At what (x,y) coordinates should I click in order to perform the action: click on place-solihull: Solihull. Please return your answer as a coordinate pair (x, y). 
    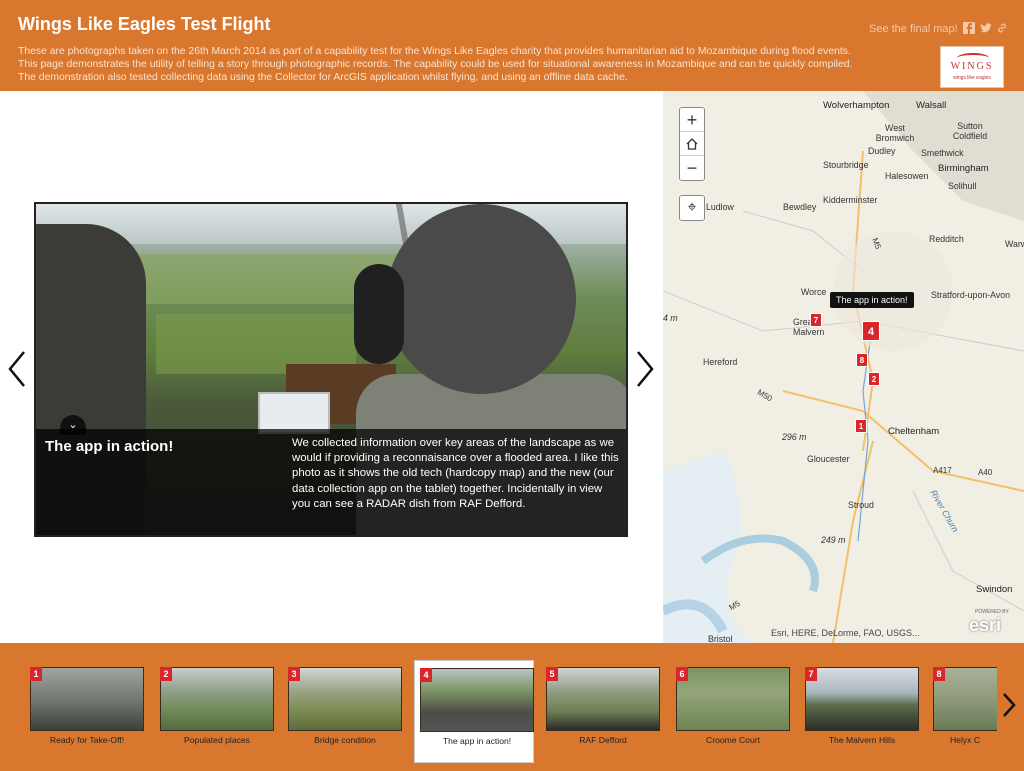
    Looking at the image, I should click on (962, 186).